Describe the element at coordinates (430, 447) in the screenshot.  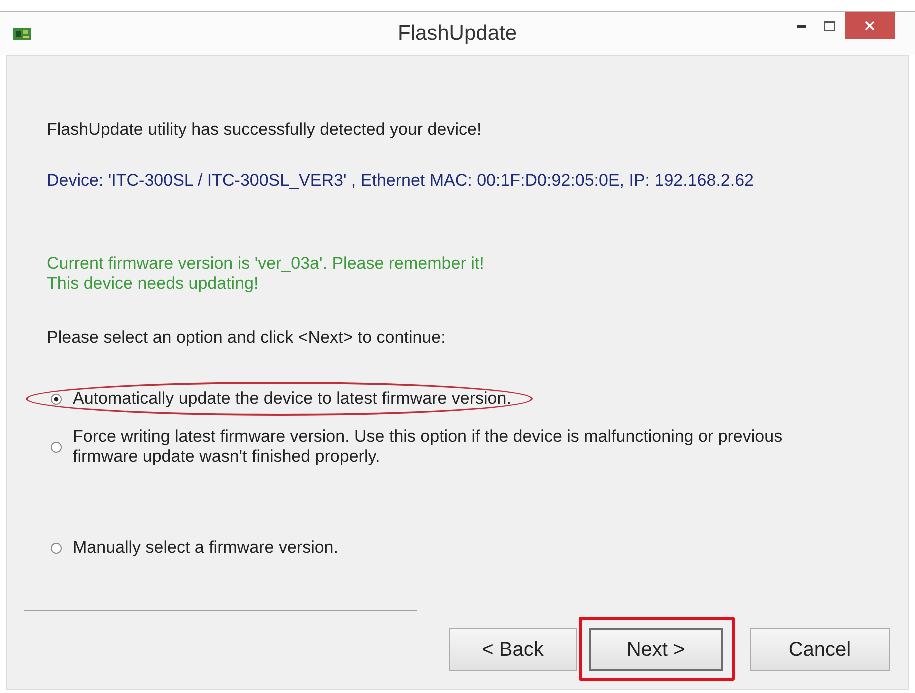
I see `firmware-option: Force writing latest firmware version. Use this option if the device is malfunctioning or previous firmware update wasn't finished properly.` at that location.